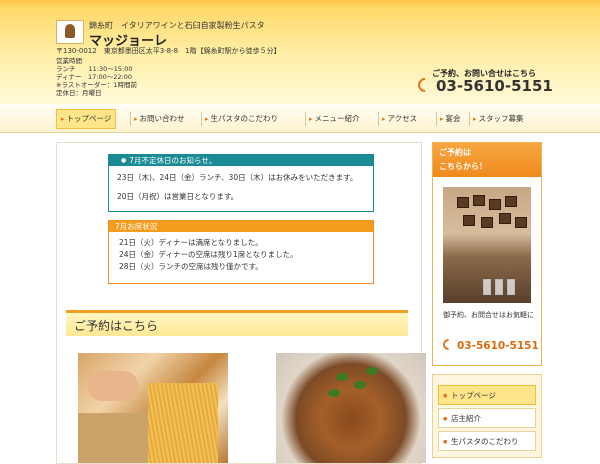 This screenshot has height=464, width=600. I want to click on nav-item-contact: お問い合わせ, so click(159, 119).